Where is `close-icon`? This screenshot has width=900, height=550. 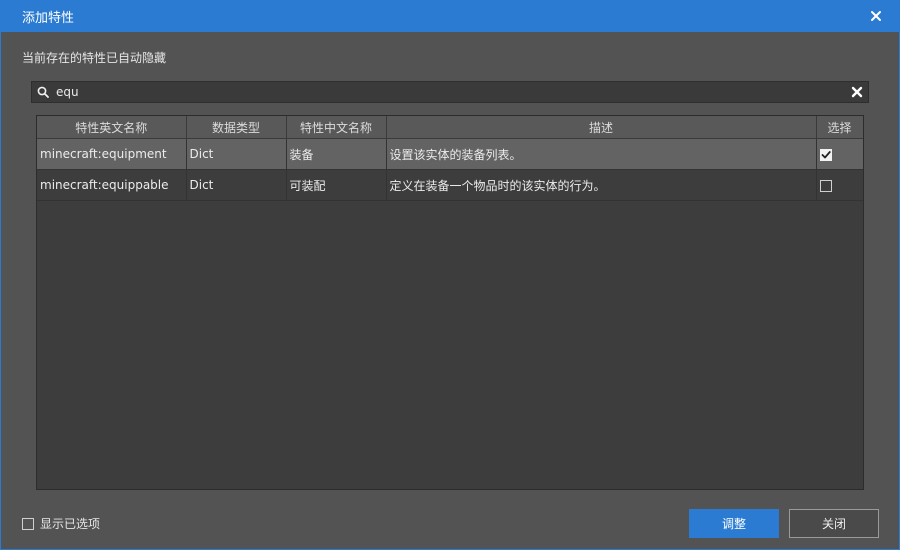
close-icon is located at coordinates (876, 16).